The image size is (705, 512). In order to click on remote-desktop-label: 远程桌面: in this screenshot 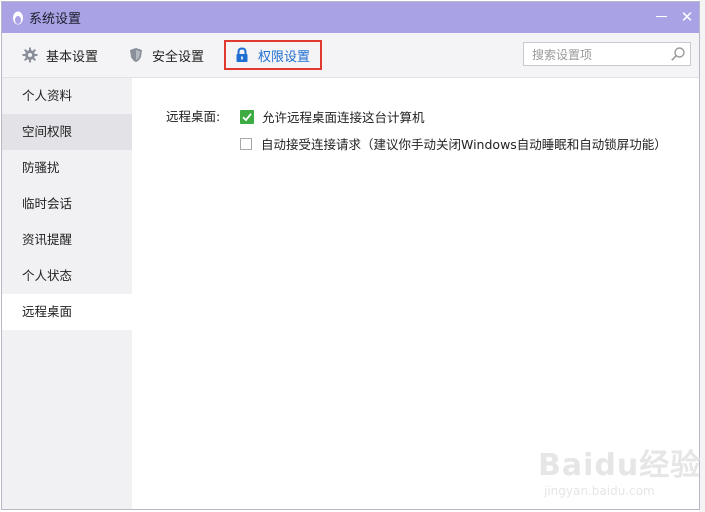, I will do `click(193, 116)`.